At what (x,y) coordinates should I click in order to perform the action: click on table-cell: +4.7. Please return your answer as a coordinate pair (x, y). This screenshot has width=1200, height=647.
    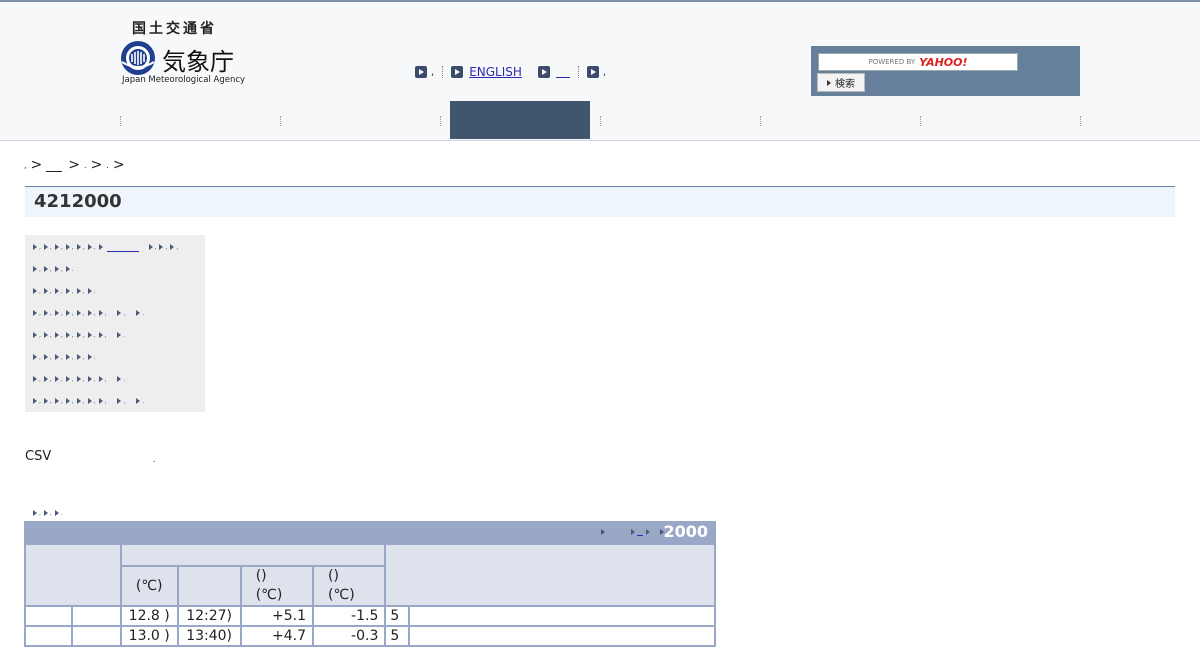
    Looking at the image, I should click on (277, 636).